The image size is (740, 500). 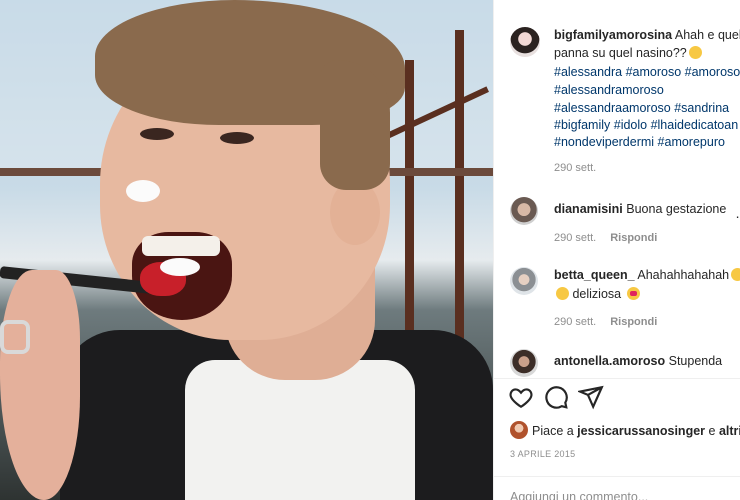 I want to click on heart-eyes-emoji-icon, so click(x=633, y=293).